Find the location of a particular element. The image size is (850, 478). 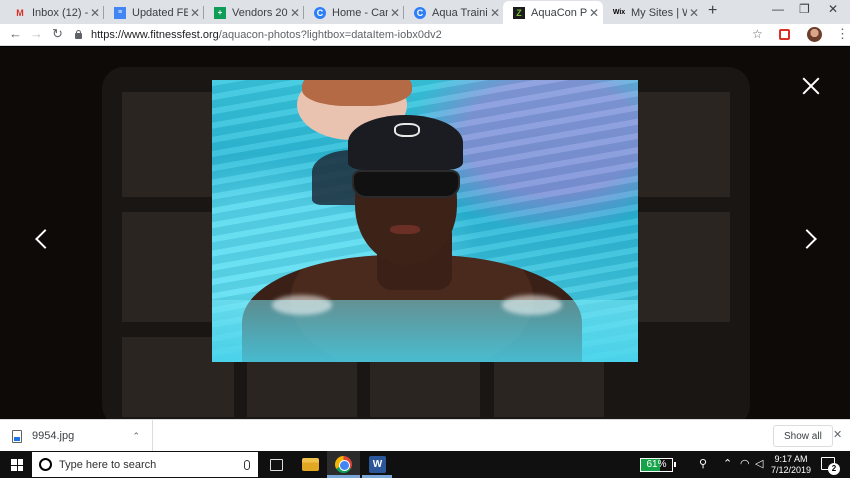

tab-title: Inbox (12) - gre is located at coordinates (60, 12).